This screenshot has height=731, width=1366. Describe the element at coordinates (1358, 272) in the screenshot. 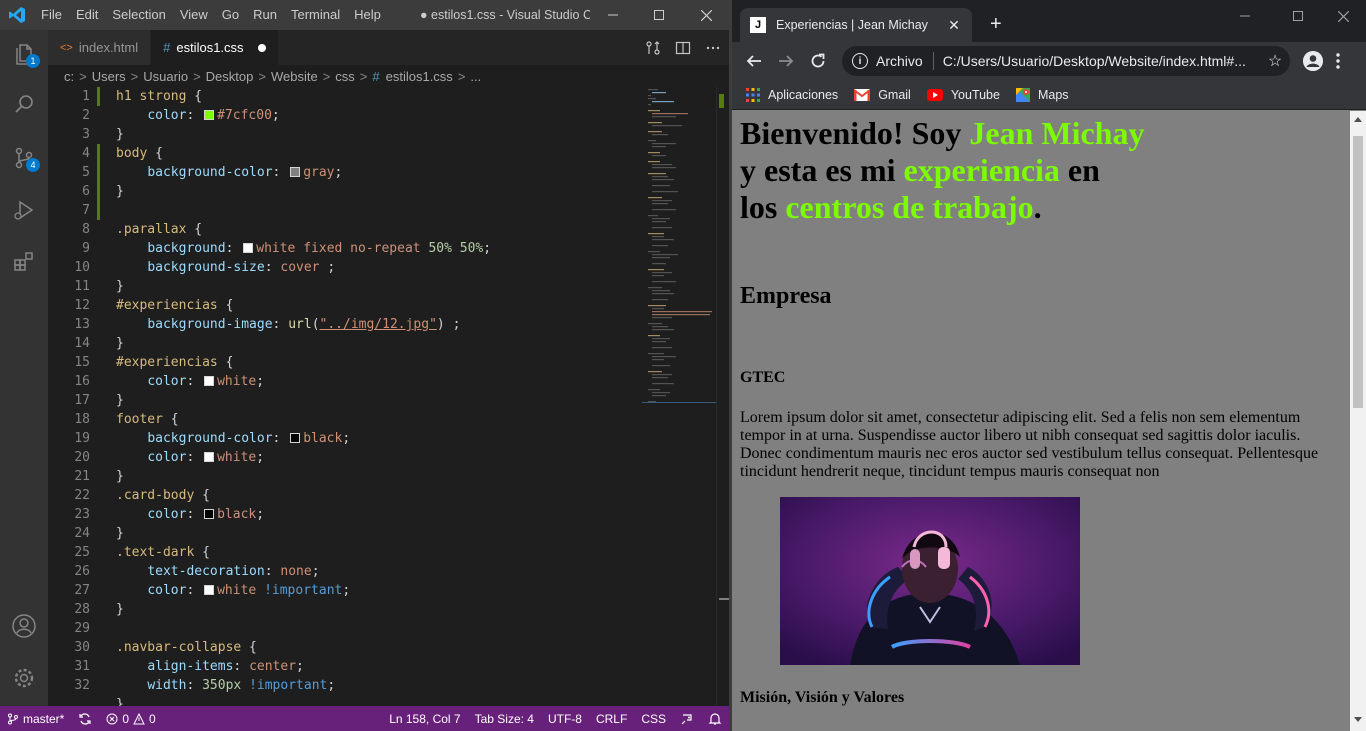

I see `scroll-thumb` at that location.